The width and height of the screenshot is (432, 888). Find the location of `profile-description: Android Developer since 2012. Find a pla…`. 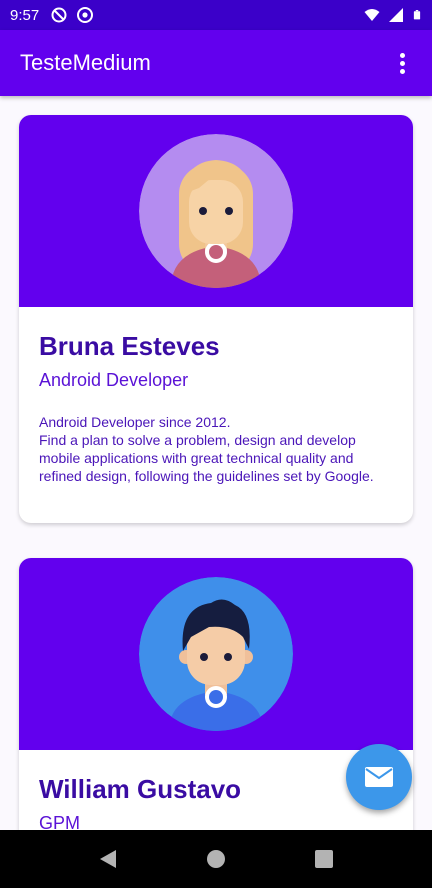

profile-description: Android Developer since 2012. Find a pla… is located at coordinates (206, 449).